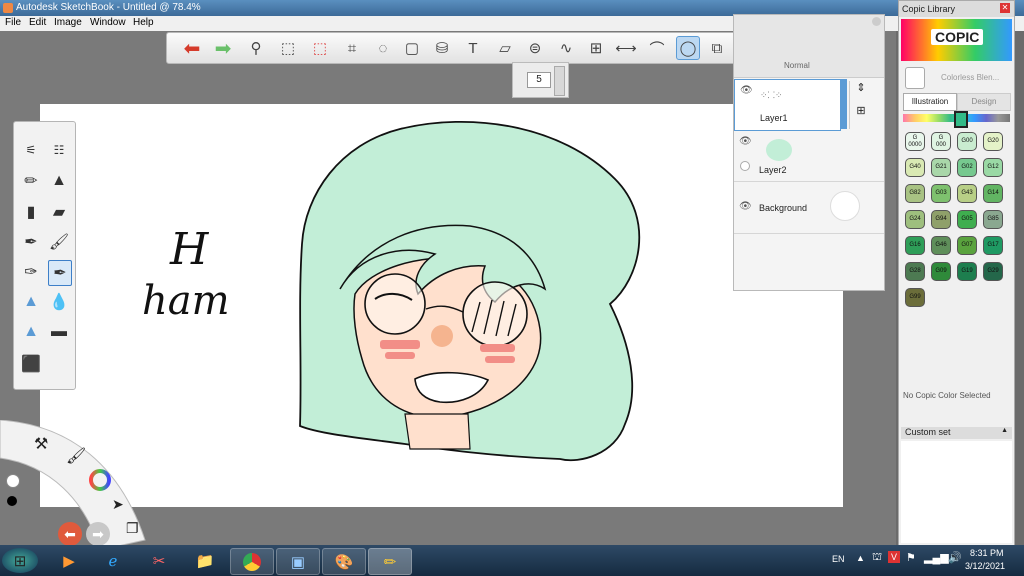 Image resolution: width=1024 pixels, height=576 pixels. I want to click on menu-image: Image, so click(68, 22).